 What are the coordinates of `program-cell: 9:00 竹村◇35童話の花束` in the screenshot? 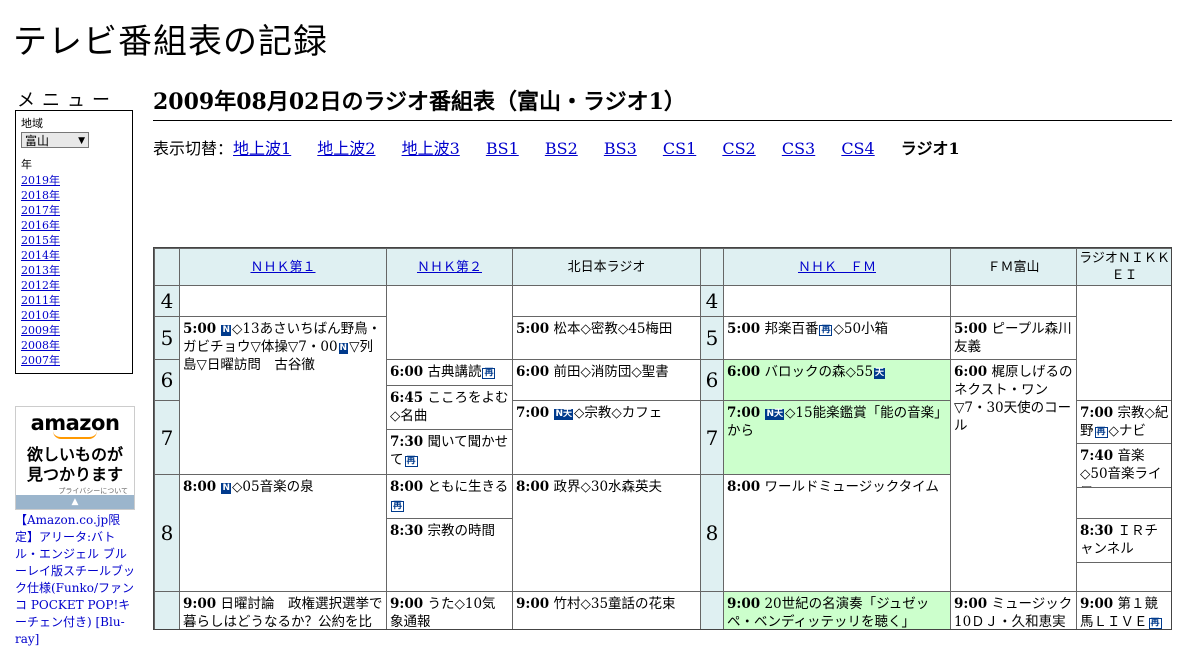 It's located at (606, 610).